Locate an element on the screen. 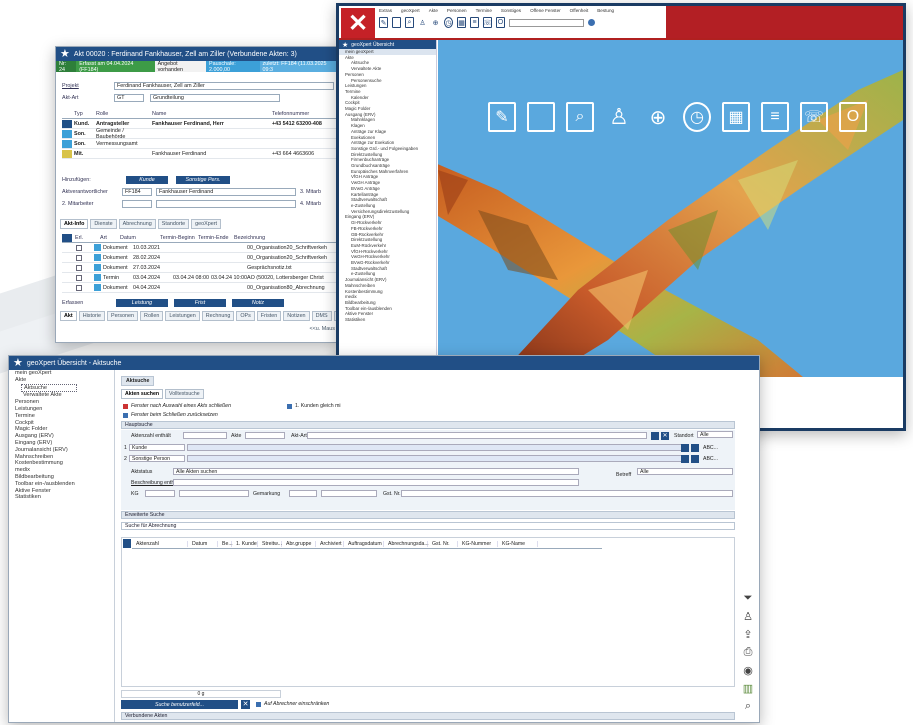 The width and height of the screenshot is (913, 725). search-go-icon is located at coordinates (591, 22).